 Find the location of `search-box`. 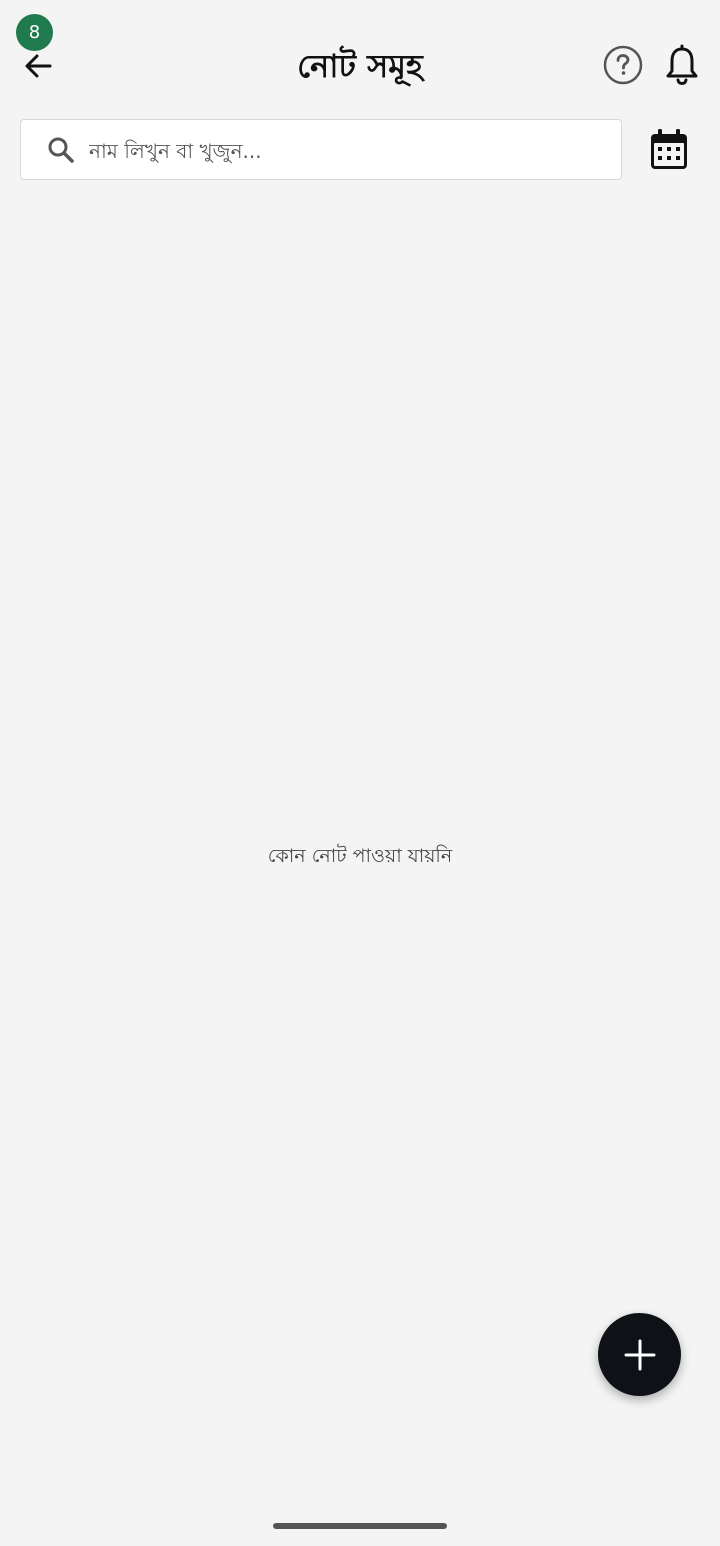

search-box is located at coordinates (321, 149).